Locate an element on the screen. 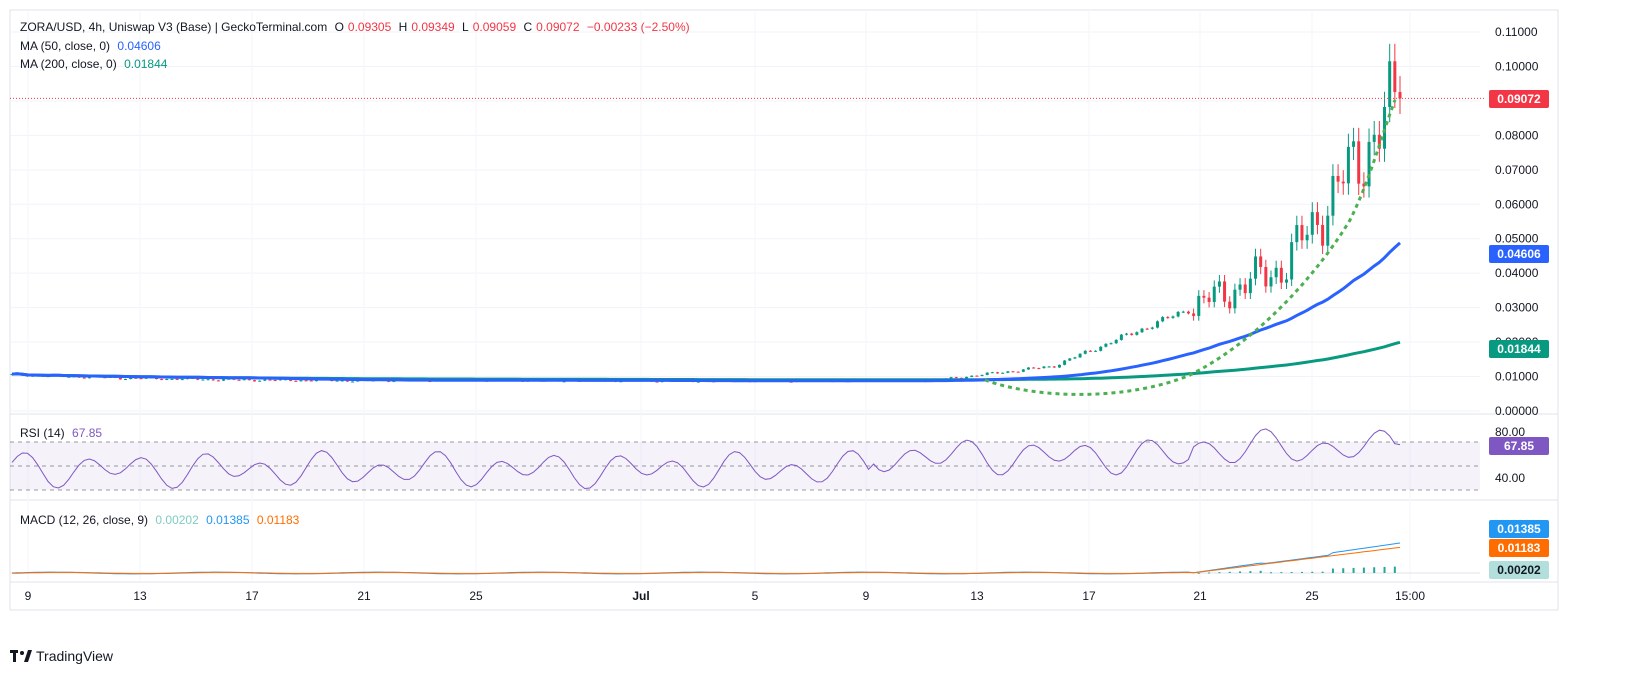 Image resolution: width=1637 pixels, height=676 pixels. price-tick-label: 0.08000 is located at coordinates (1517, 135).